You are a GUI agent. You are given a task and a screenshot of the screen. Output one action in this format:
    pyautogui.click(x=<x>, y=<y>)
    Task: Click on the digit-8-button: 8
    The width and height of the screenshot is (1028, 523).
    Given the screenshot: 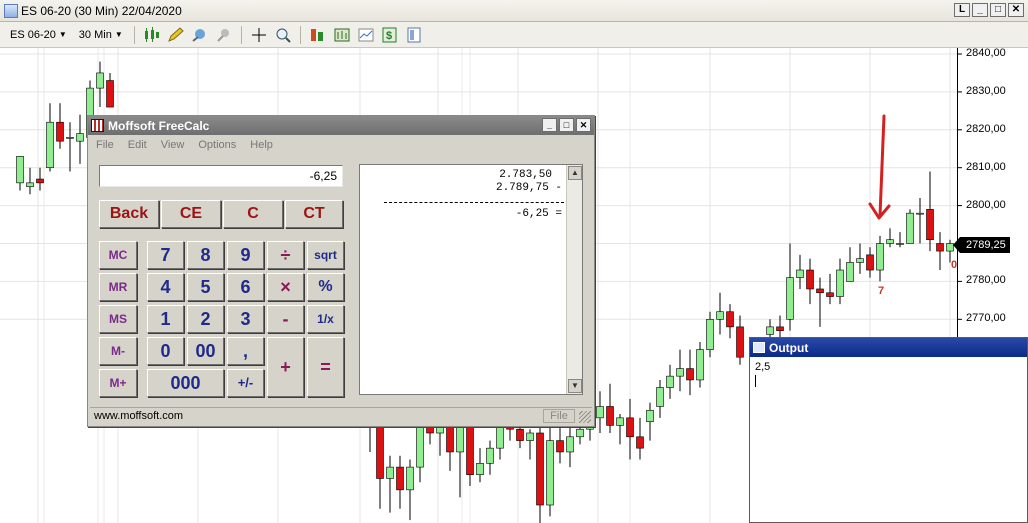 What is the action you would take?
    pyautogui.click(x=205, y=255)
    